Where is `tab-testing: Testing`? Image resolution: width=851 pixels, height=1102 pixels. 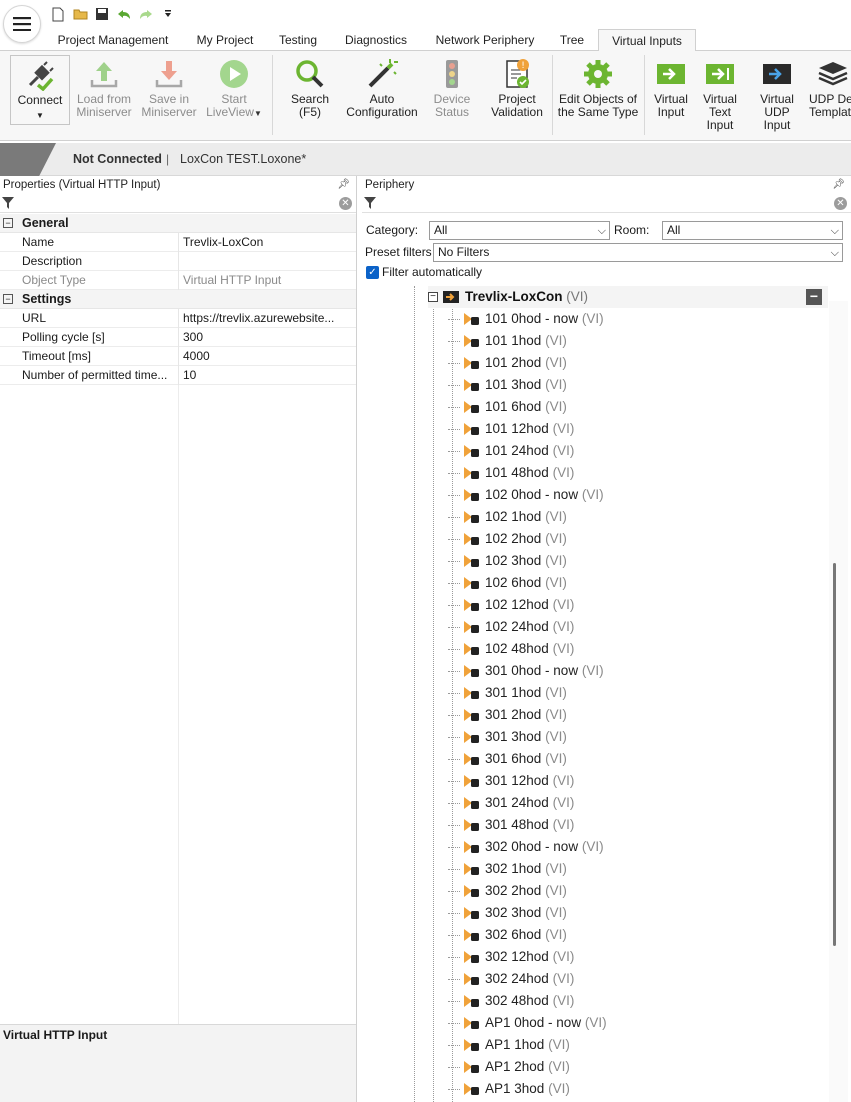 tab-testing: Testing is located at coordinates (298, 40).